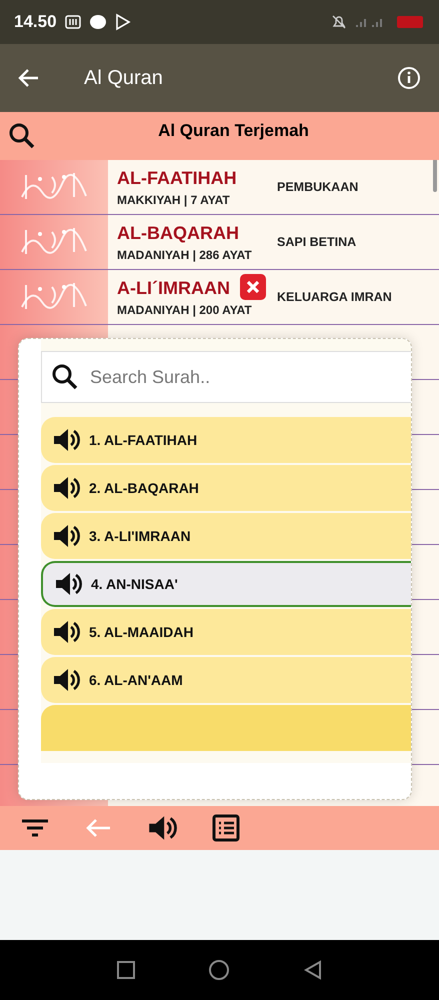 The height and width of the screenshot is (1000, 439). I want to click on app-title: Al Quran, so click(124, 78).